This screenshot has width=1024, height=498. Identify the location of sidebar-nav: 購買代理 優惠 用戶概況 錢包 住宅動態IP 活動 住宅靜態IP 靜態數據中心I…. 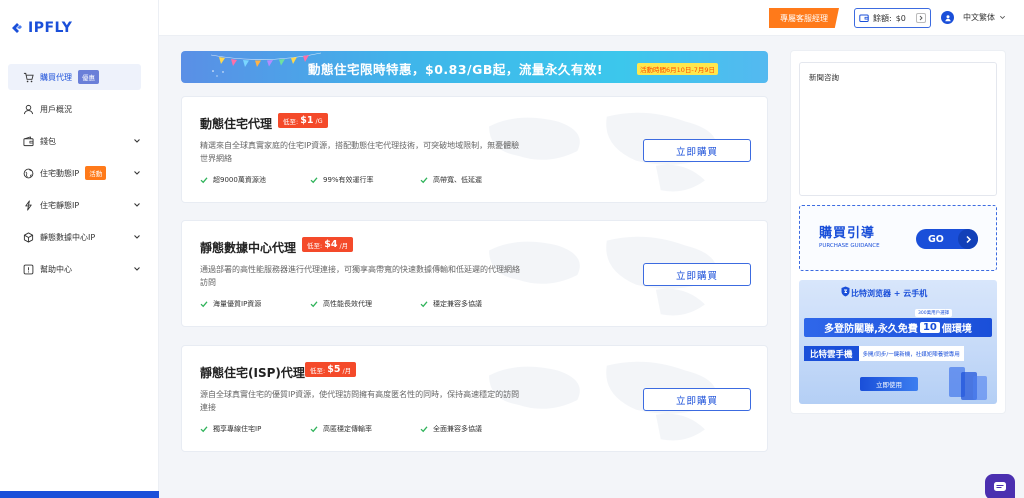
(79, 176).